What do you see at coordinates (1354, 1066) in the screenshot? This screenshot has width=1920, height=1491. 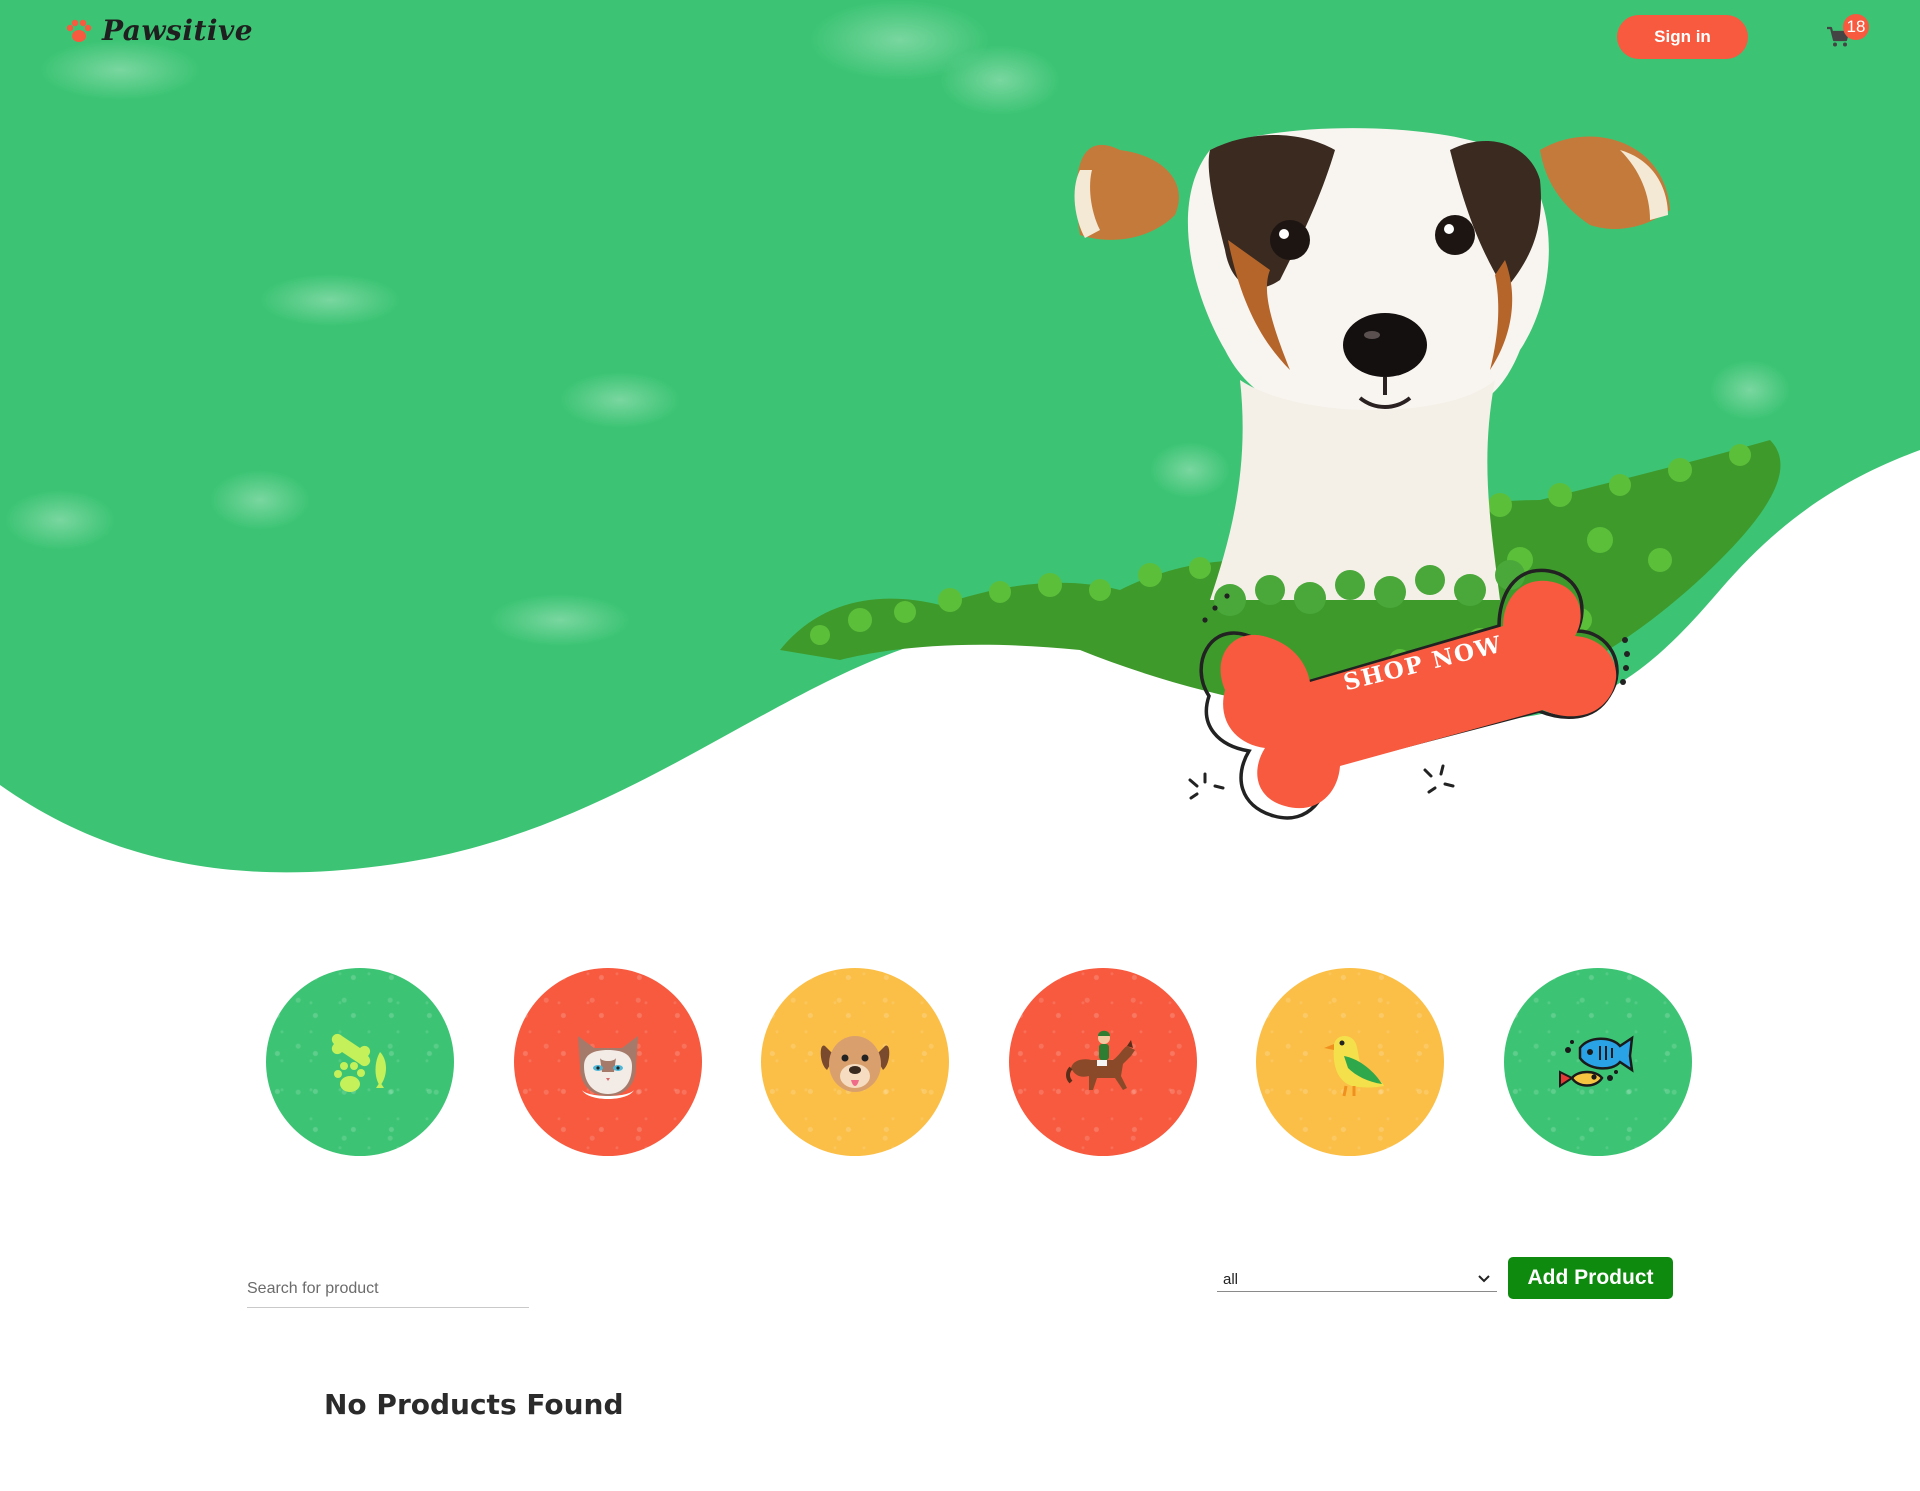 I see `bird-icon` at bounding box center [1354, 1066].